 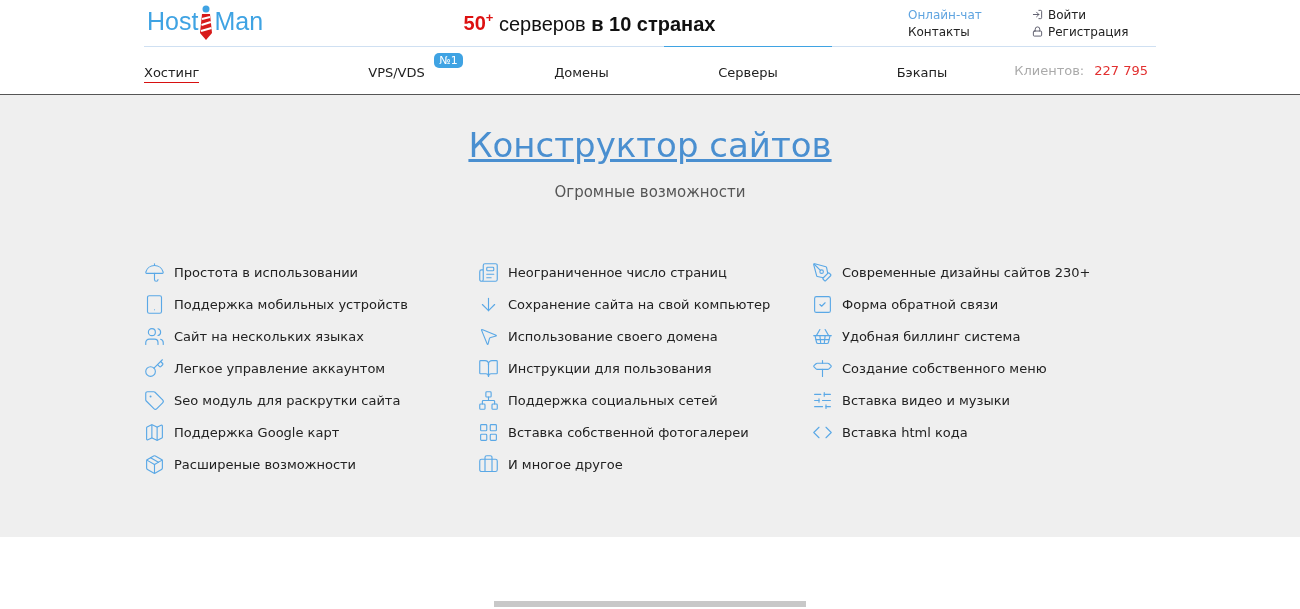 What do you see at coordinates (589, 23) in the screenshot?
I see `headline: 50$^{+}$ серверов в 10 странах` at bounding box center [589, 23].